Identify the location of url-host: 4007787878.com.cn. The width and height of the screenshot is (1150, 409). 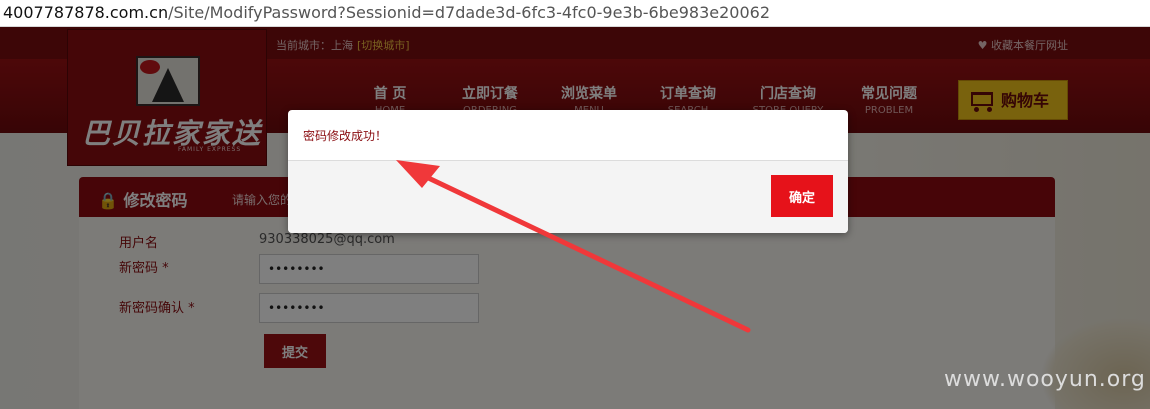
(86, 12).